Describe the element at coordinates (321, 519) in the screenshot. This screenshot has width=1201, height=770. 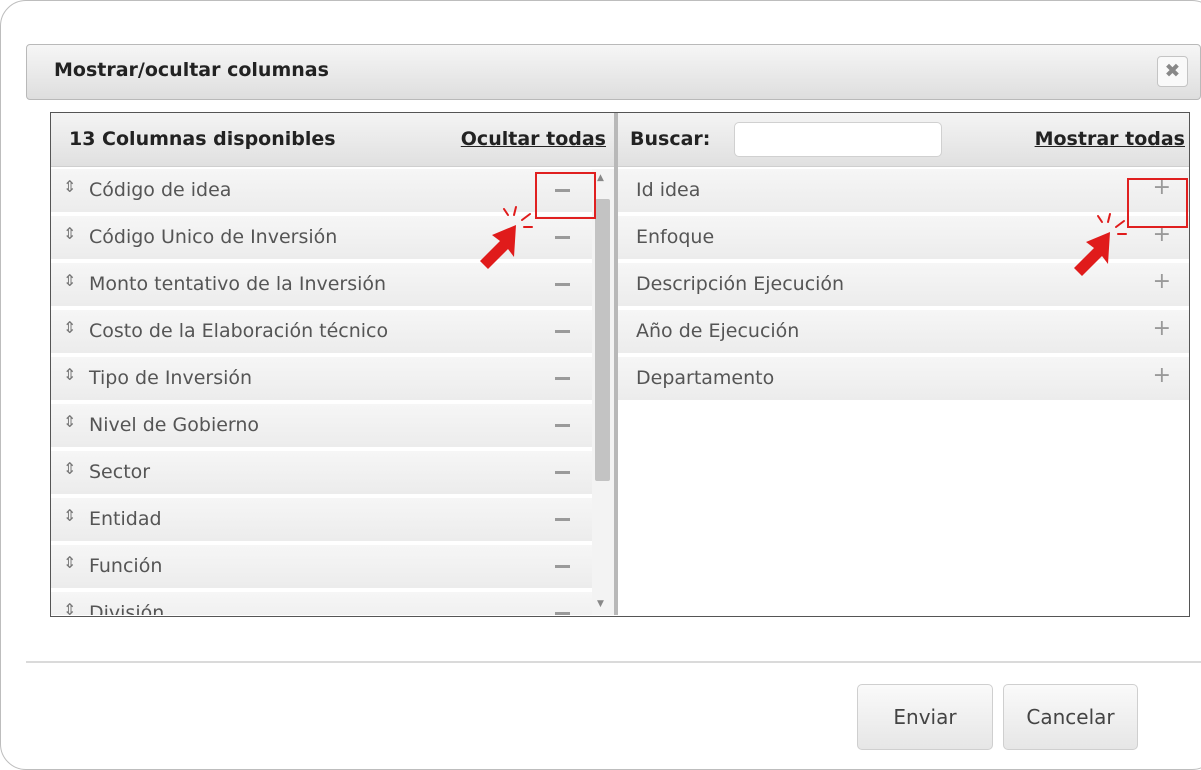
I see `list-item: ⇕ Entidad` at that location.